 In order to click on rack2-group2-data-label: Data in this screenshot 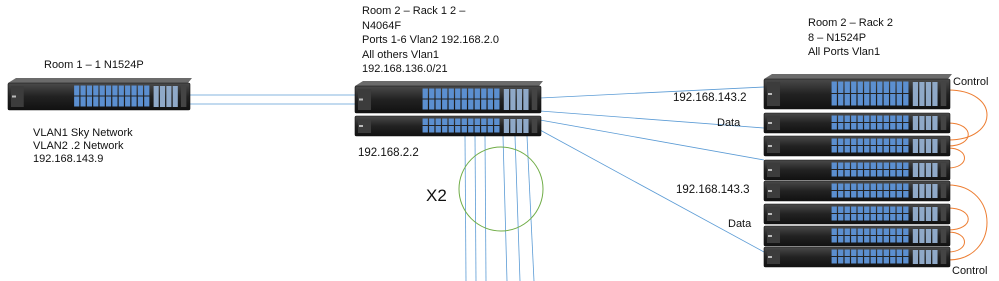, I will do `click(740, 224)`.